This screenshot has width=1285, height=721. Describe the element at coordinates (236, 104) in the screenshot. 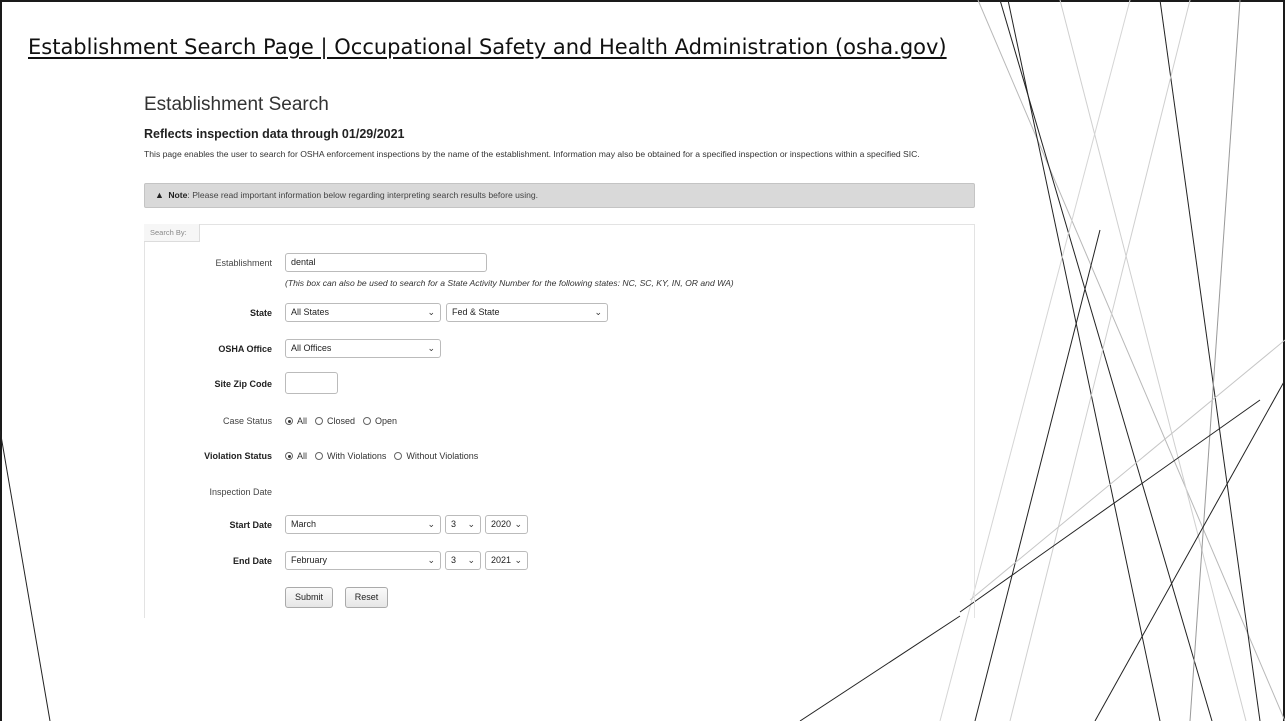

I see `page-title: Establishment Search` at that location.